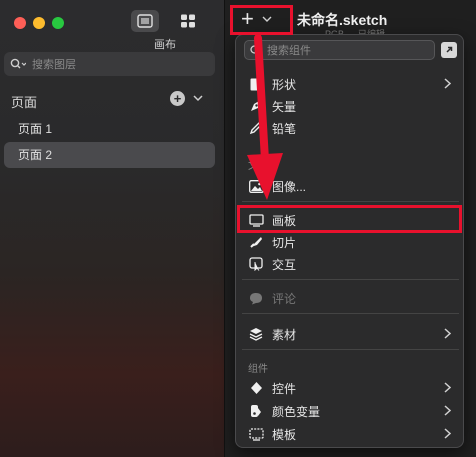 The height and width of the screenshot is (457, 476). I want to click on comment-icon, so click(256, 298).